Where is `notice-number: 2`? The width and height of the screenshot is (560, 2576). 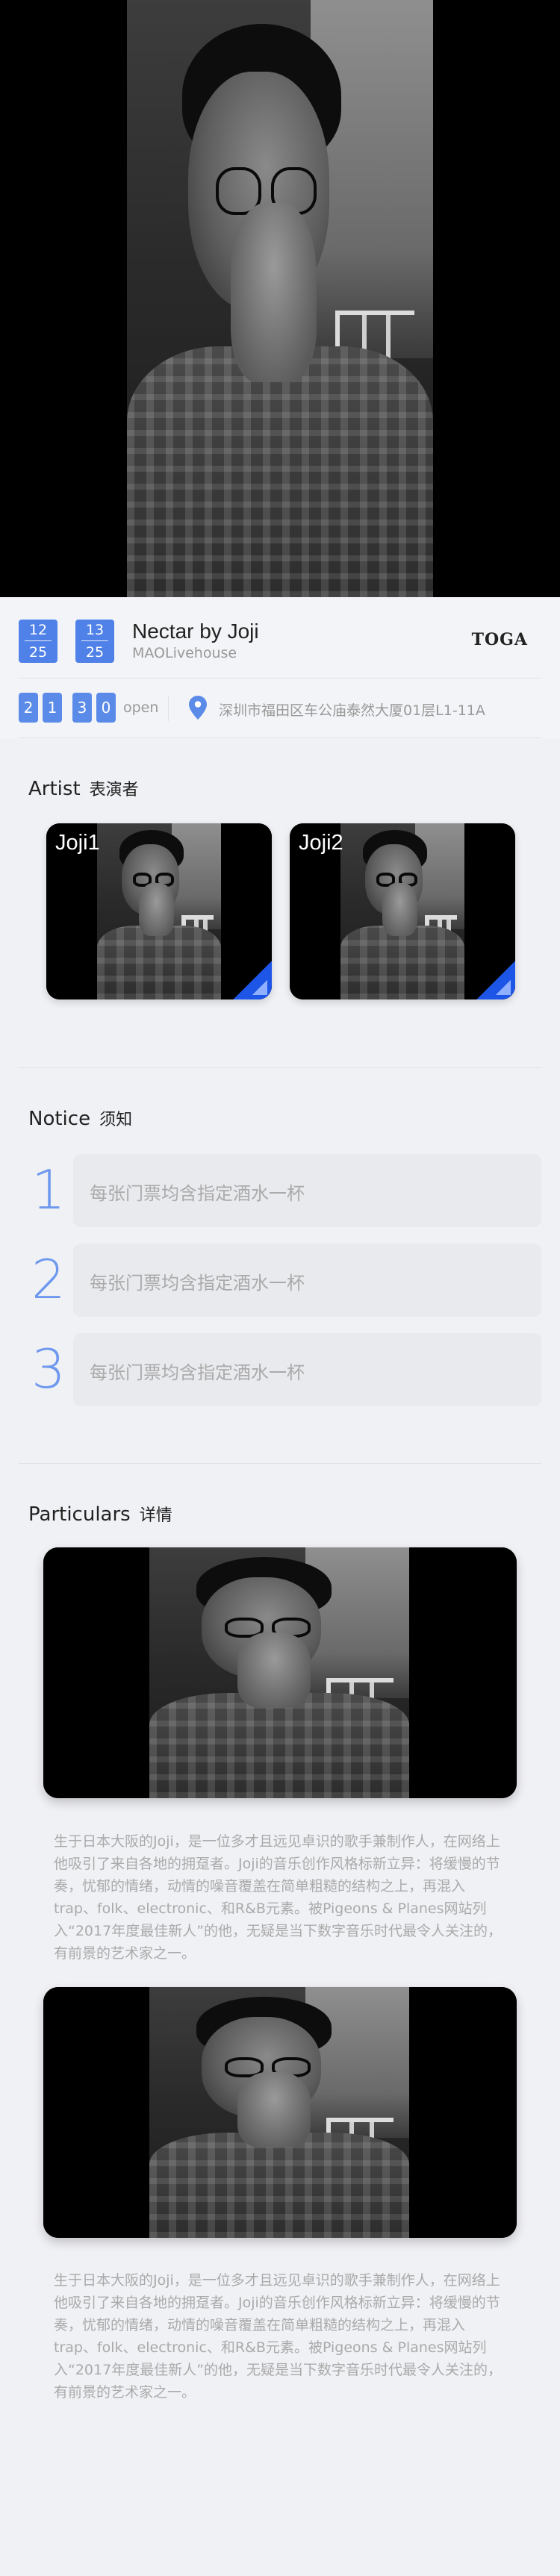
notice-number: 2 is located at coordinates (48, 1279).